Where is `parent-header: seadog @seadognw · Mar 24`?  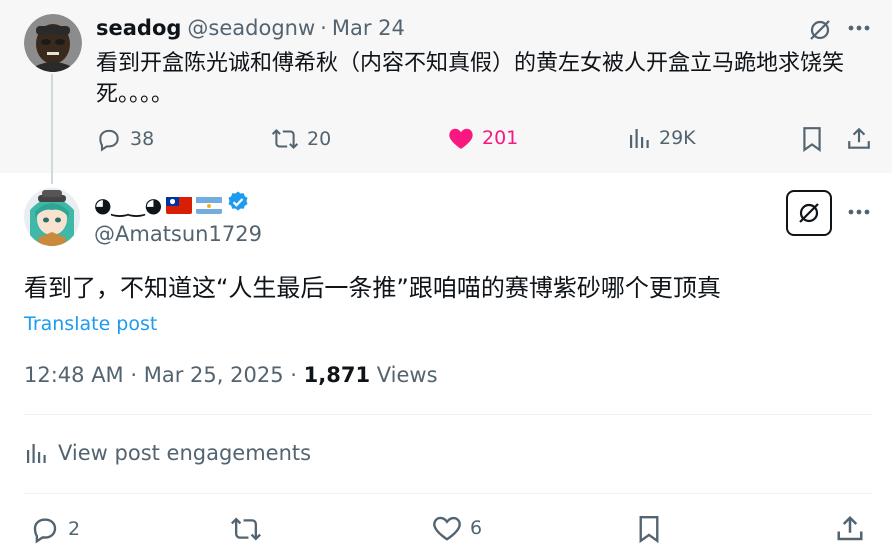 parent-header: seadog @seadognw · Mar 24 is located at coordinates (250, 28).